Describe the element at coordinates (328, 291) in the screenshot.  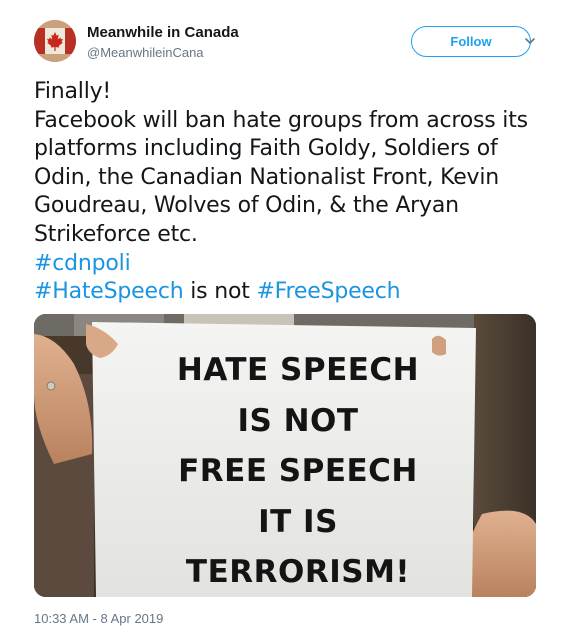
I see `hashtag-freespeech-link: #FreeSpeech` at that location.